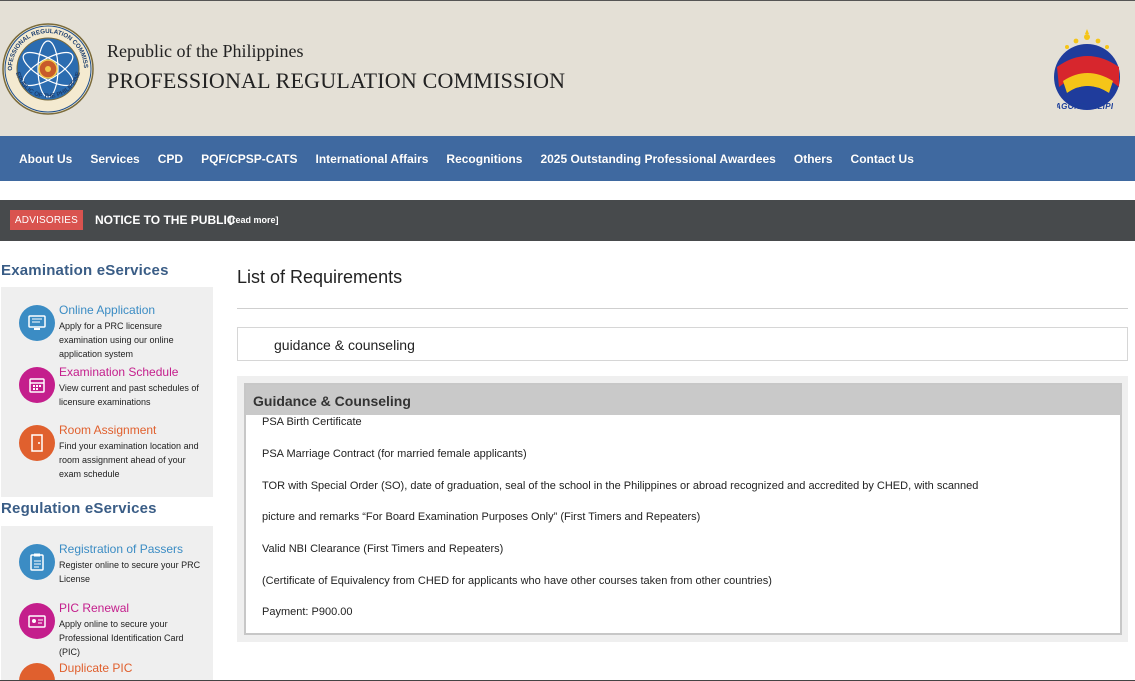 Image resolution: width=1135 pixels, height=681 pixels. What do you see at coordinates (107, 430) in the screenshot?
I see `service-title: Room Assignment` at bounding box center [107, 430].